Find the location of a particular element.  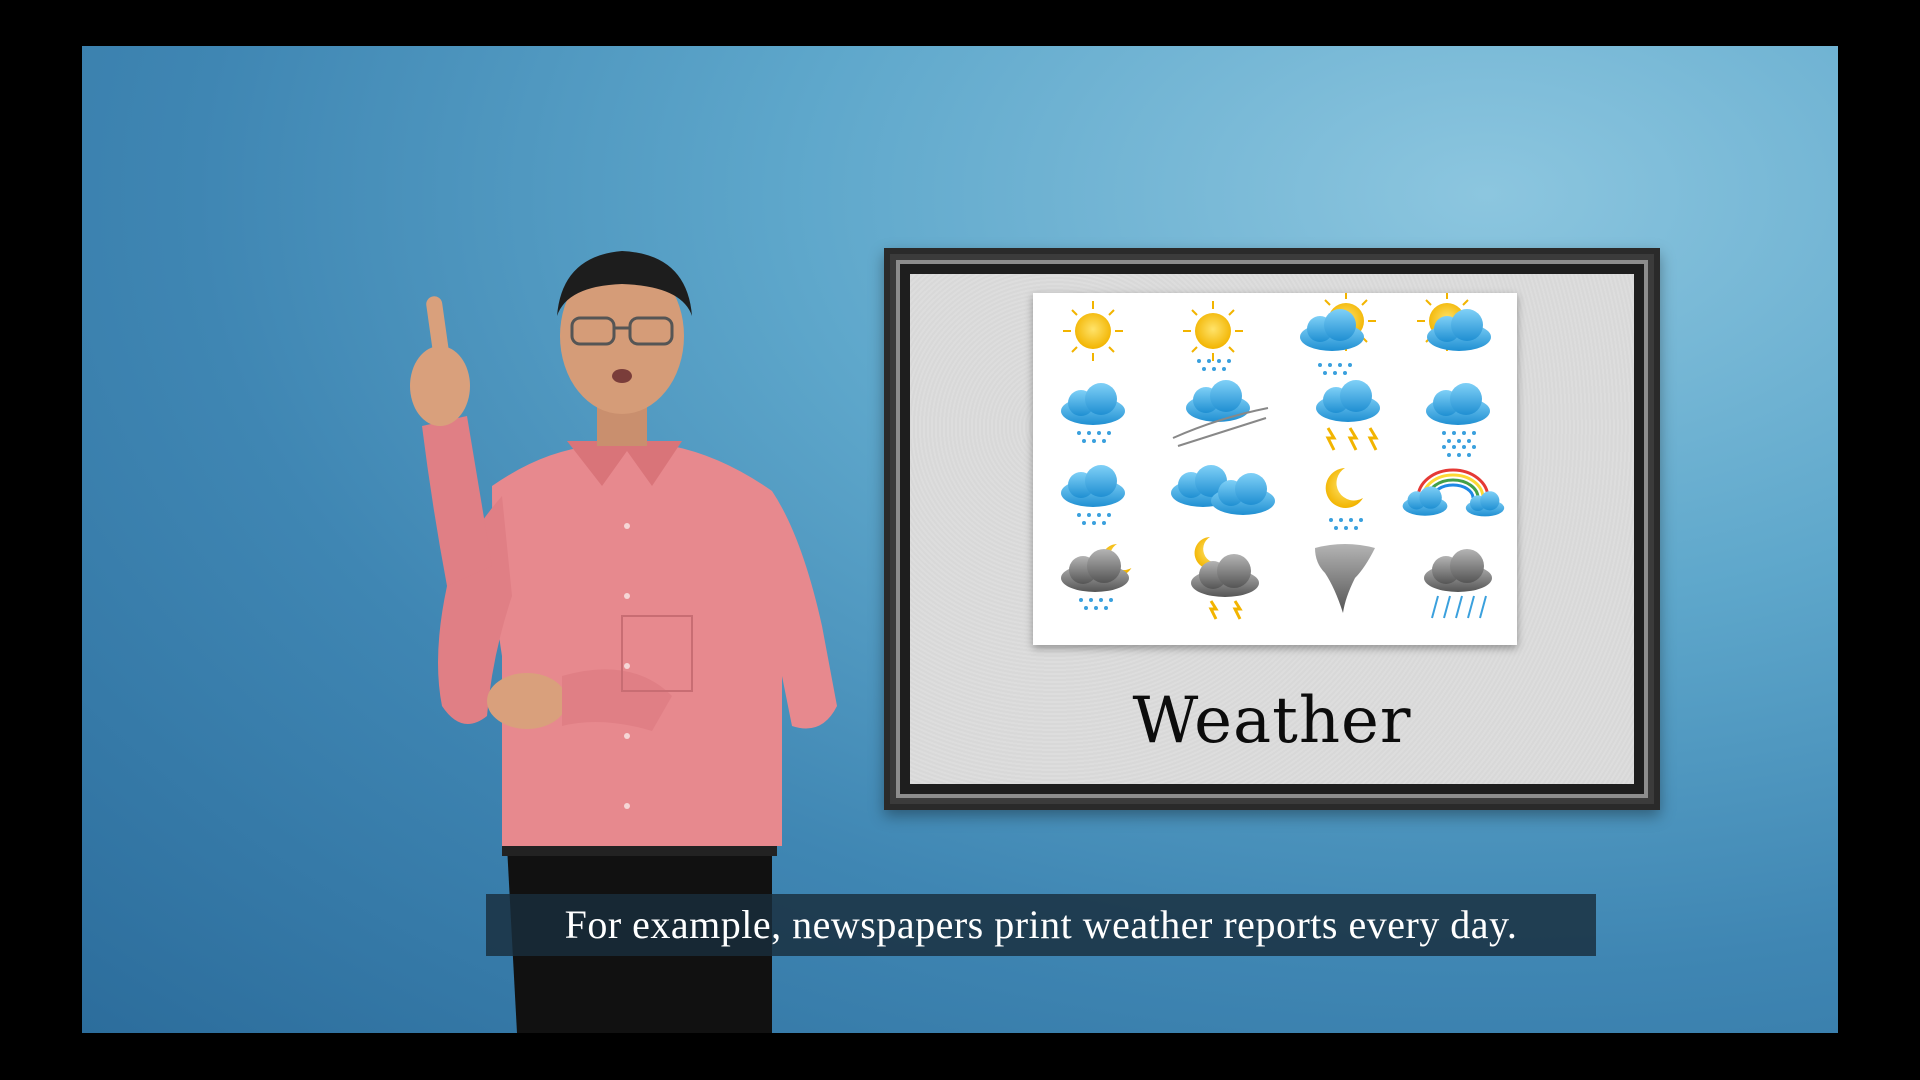

moon-dark-cloud-rain-icon is located at coordinates (1096, 577).